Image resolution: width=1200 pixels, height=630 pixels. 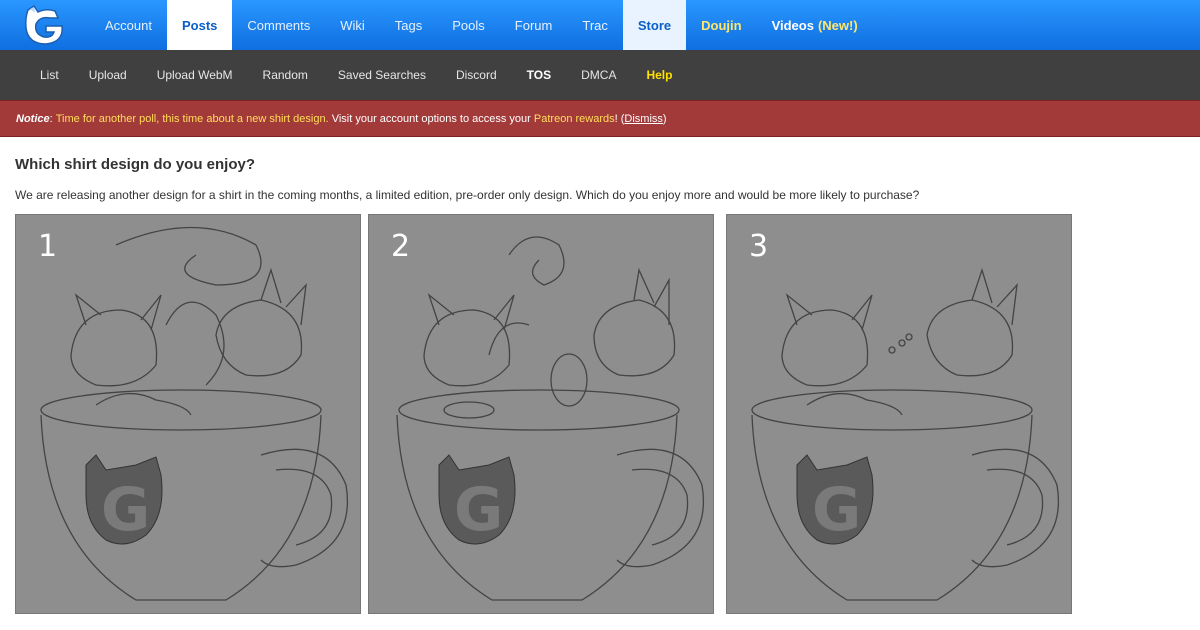 What do you see at coordinates (48, 246) in the screenshot?
I see `option-number: 1` at bounding box center [48, 246].